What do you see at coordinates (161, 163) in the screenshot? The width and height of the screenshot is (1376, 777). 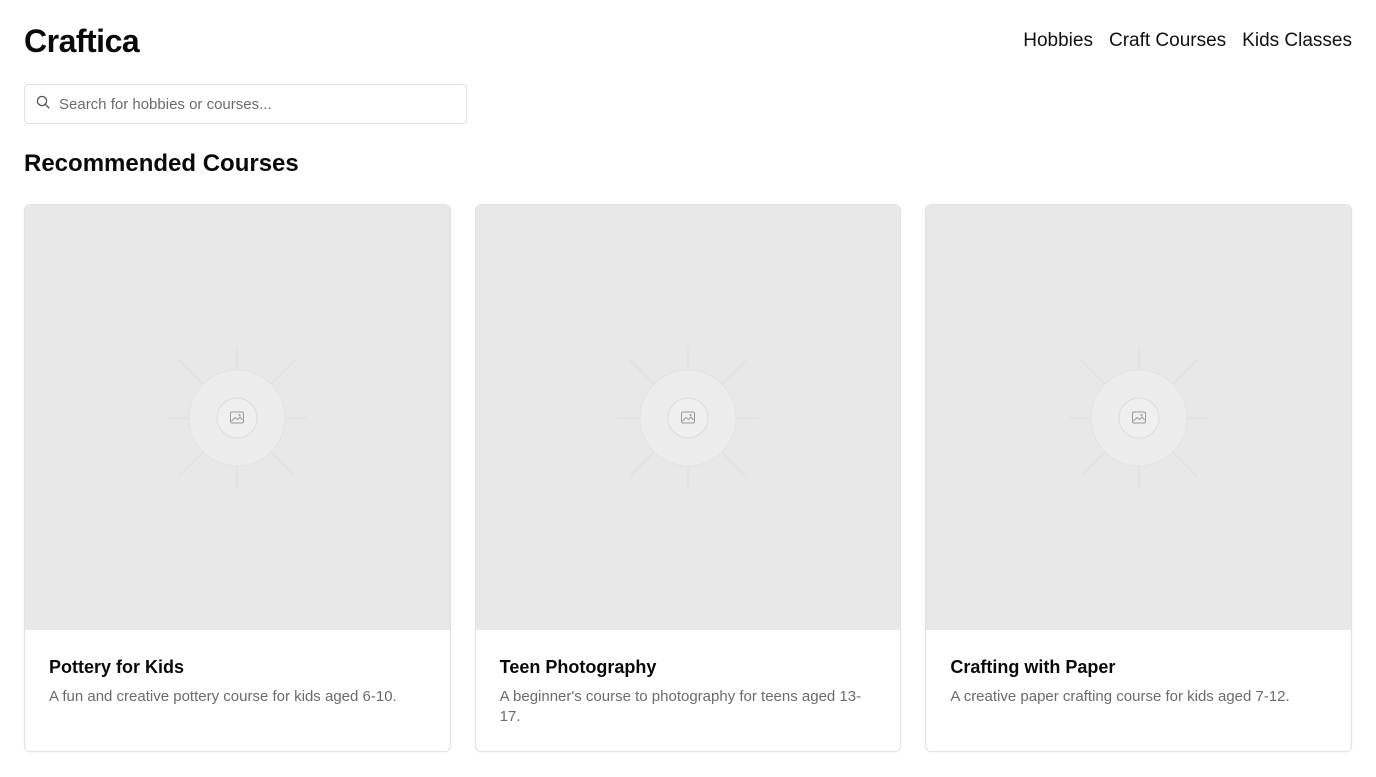 I see `section-title: Recommended Courses` at bounding box center [161, 163].